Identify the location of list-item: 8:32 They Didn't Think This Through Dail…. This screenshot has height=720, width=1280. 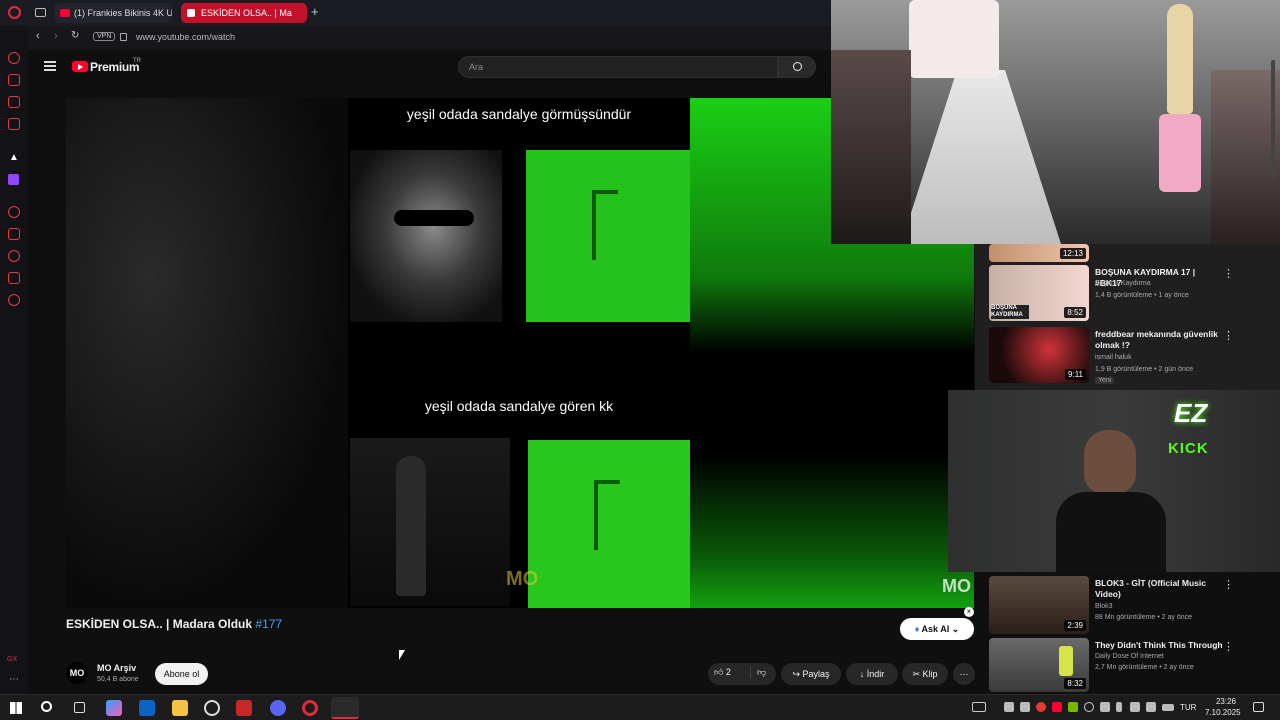
(1134, 668).